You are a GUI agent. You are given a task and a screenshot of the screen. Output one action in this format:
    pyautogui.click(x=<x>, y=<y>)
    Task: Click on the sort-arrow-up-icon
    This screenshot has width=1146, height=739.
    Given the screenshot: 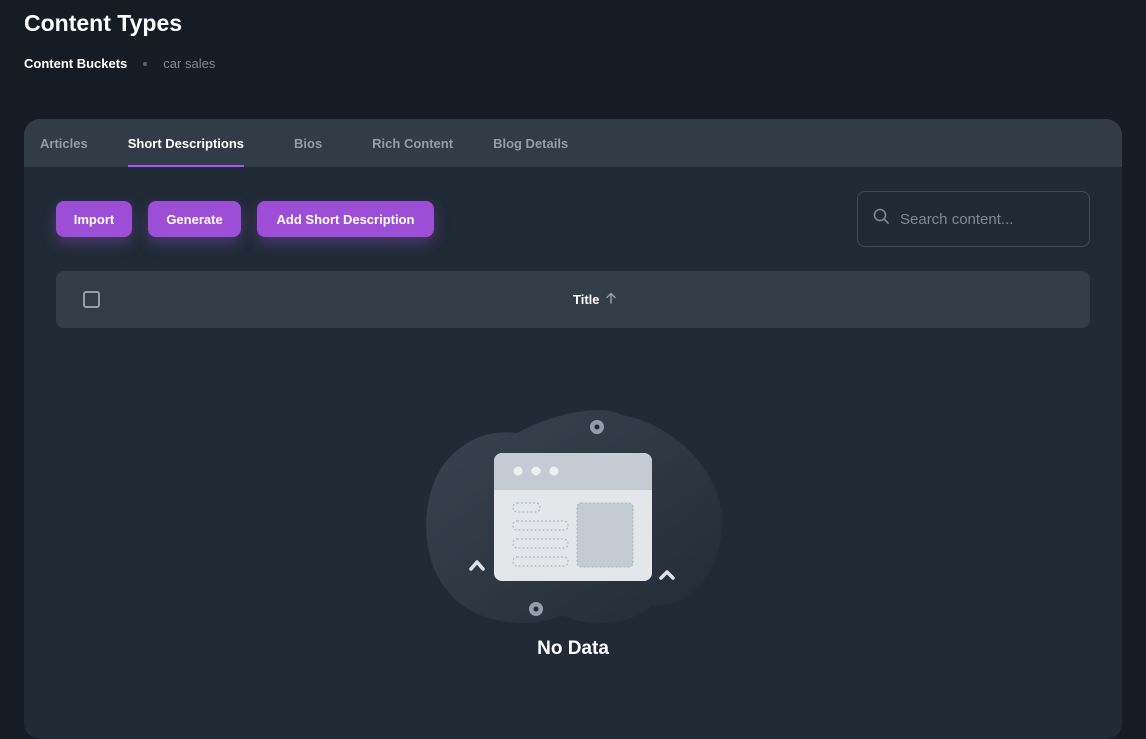 What is the action you would take?
    pyautogui.click(x=609, y=299)
    